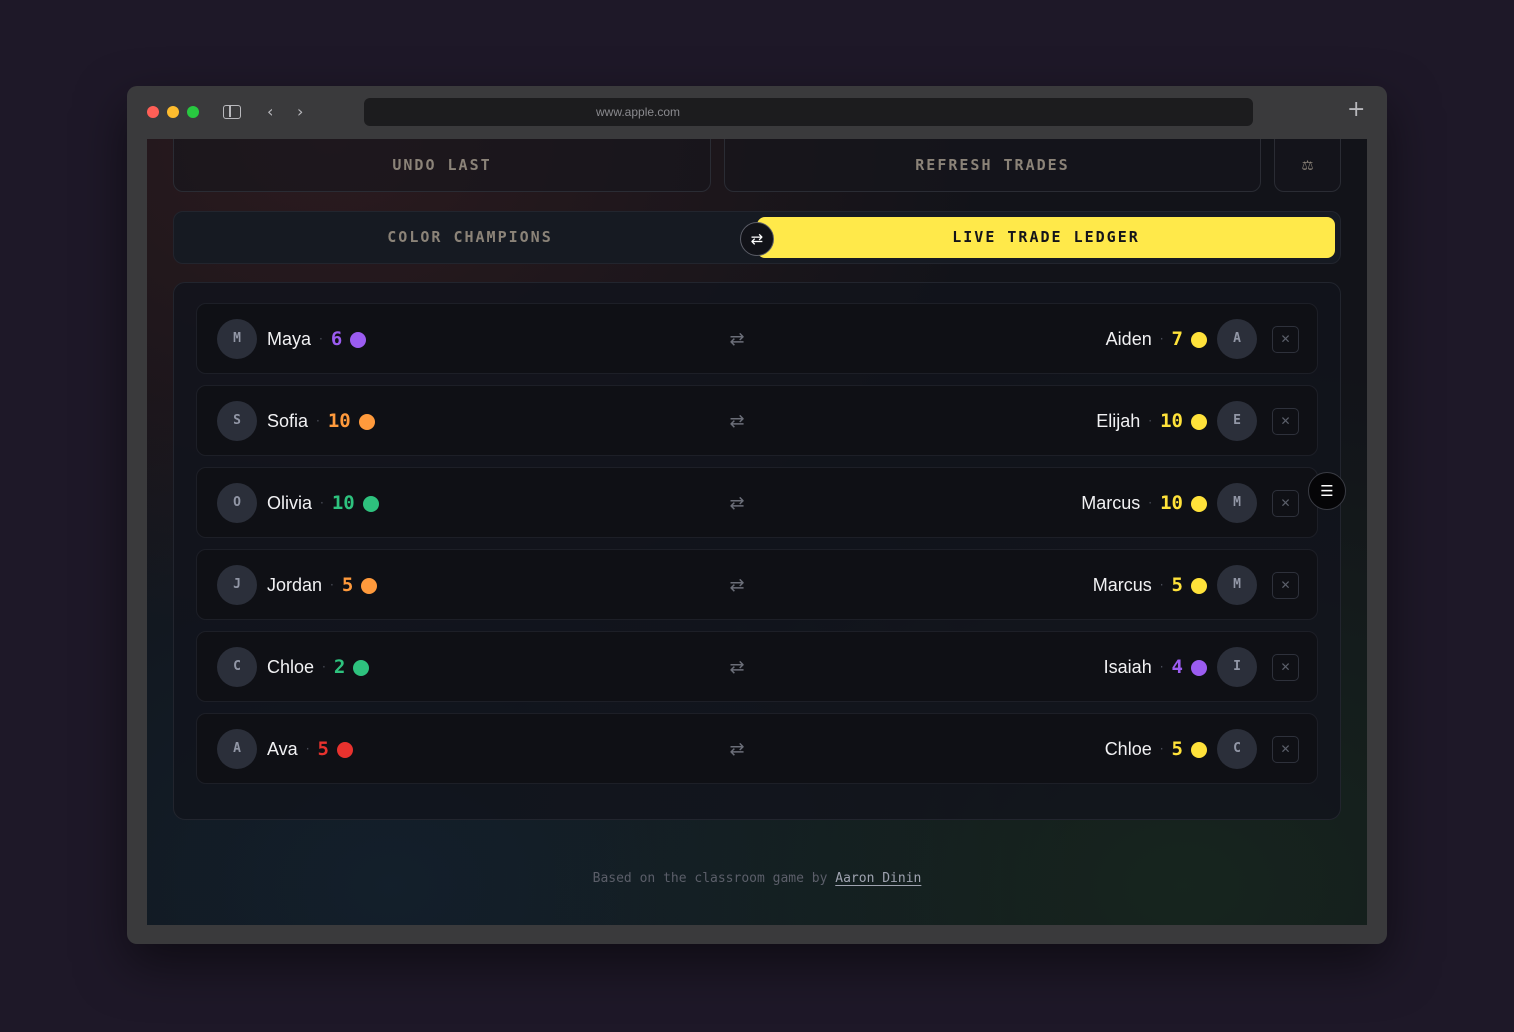  I want to click on player-name: Olivia, so click(290, 503).